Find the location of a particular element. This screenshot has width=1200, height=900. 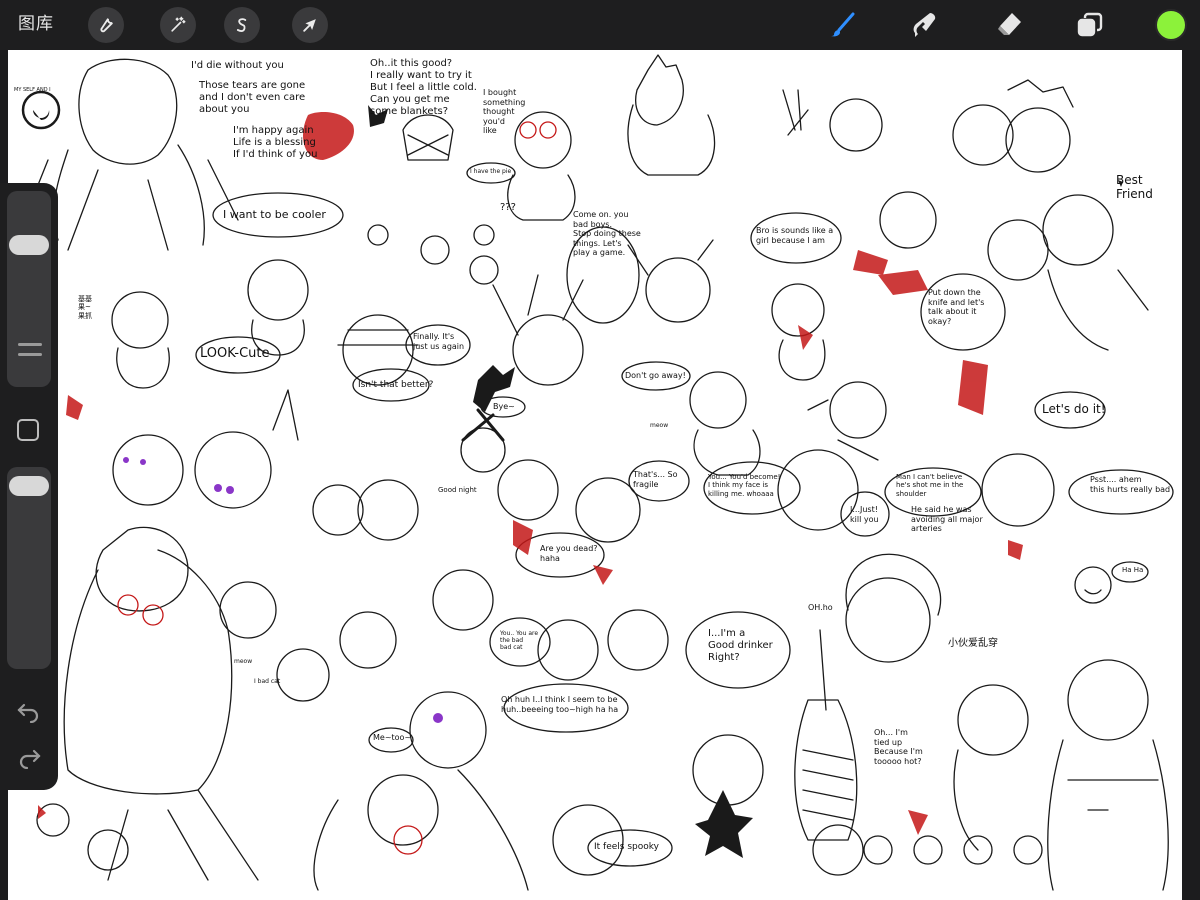

current-color-swatch is located at coordinates (1171, 25).